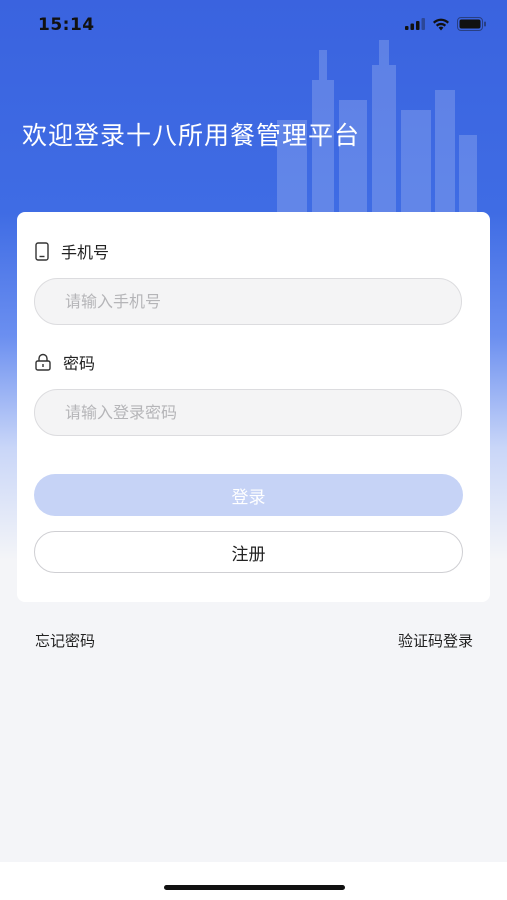 This screenshot has width=507, height=900. What do you see at coordinates (65, 640) in the screenshot?
I see `forgot-password-link: 忘记密码` at bounding box center [65, 640].